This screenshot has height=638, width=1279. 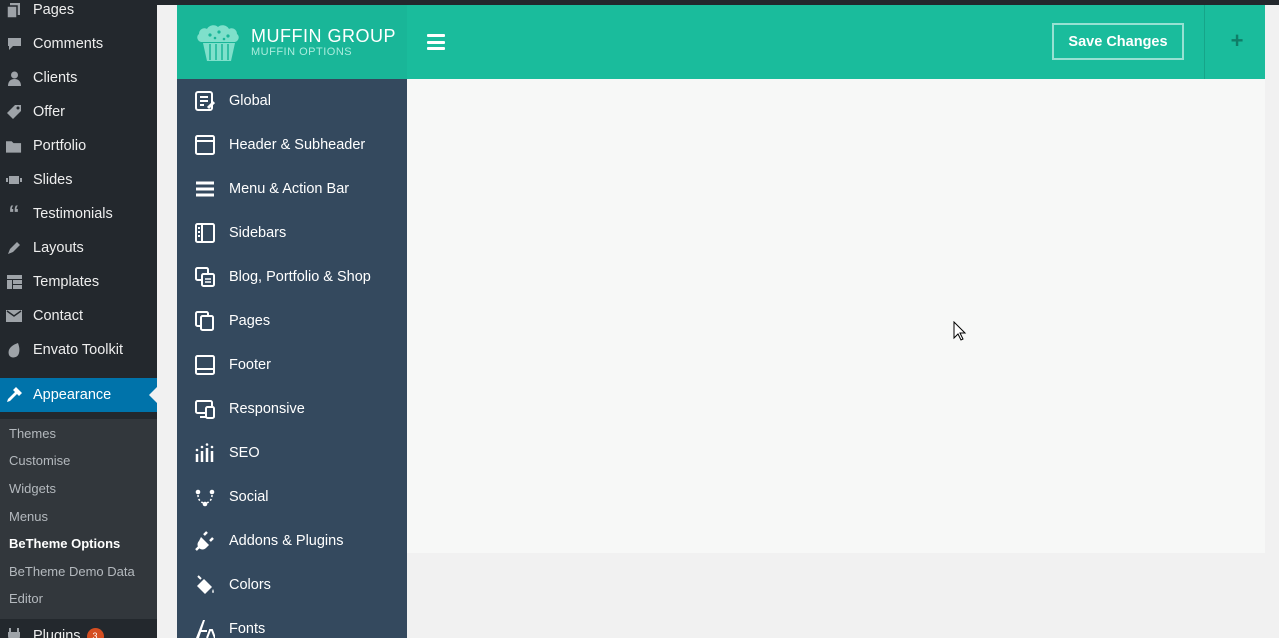 I want to click on wp-menu-item-plugins: Plugins 3, so click(x=78, y=628).